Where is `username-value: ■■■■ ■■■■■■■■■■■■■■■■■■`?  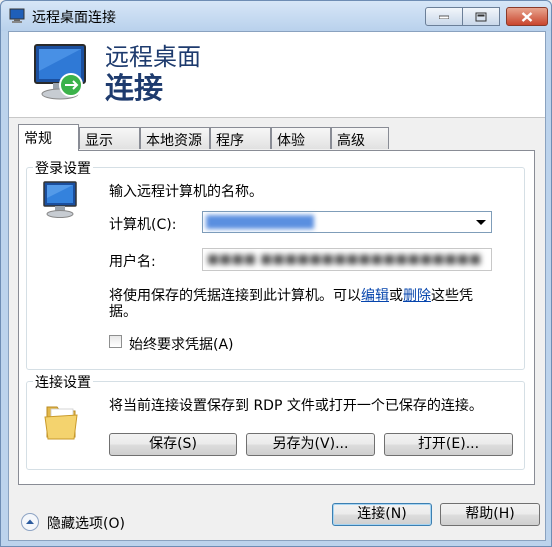 username-value: ■■■■ ■■■■■■■■■■■■■■■■■■ is located at coordinates (344, 259).